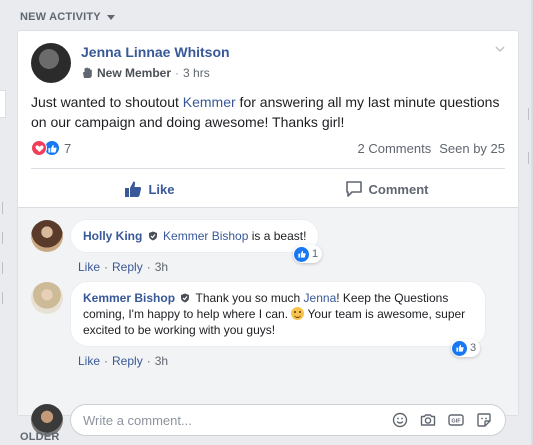  I want to click on author-avatar, so click(51, 63).